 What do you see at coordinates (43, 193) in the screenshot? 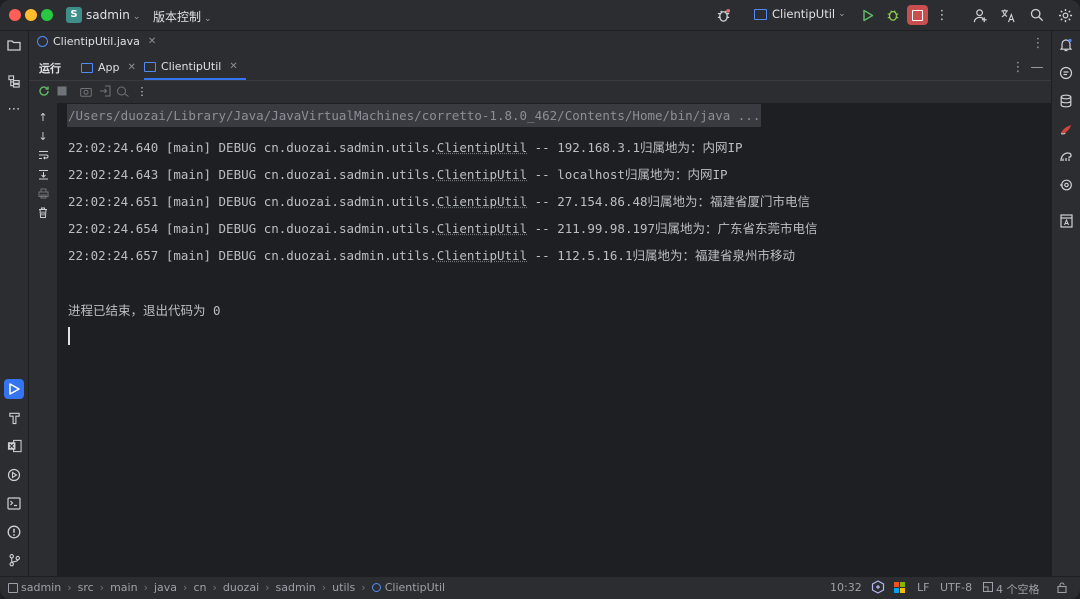
I see `print-icon` at bounding box center [43, 193].